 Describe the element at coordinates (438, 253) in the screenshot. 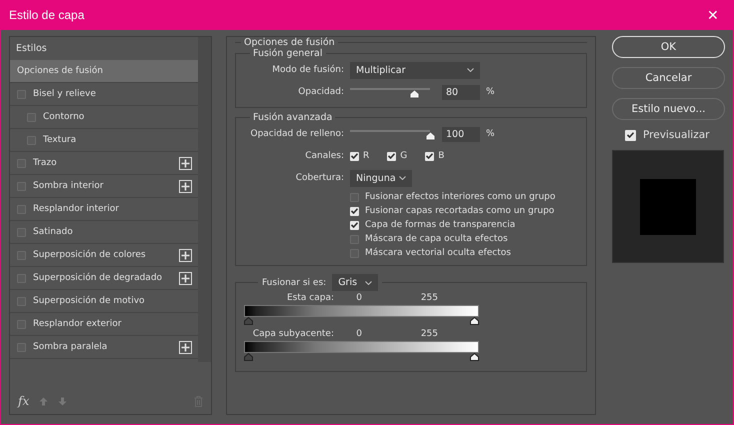

I see `option-label: Máscara vectorial oculta efectos` at that location.